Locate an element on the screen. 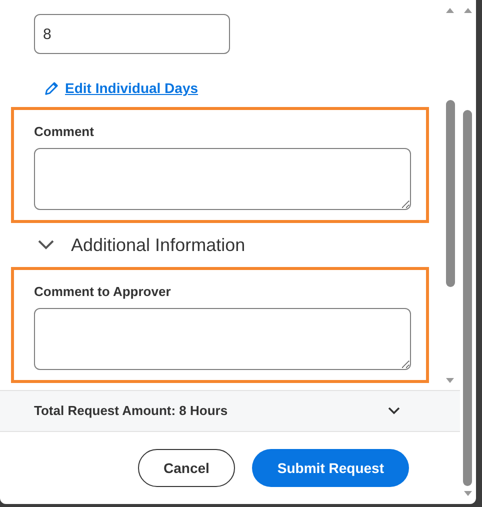 The height and width of the screenshot is (507, 482). total-request-amount: Total Request Amount: 8 Hours is located at coordinates (131, 411).